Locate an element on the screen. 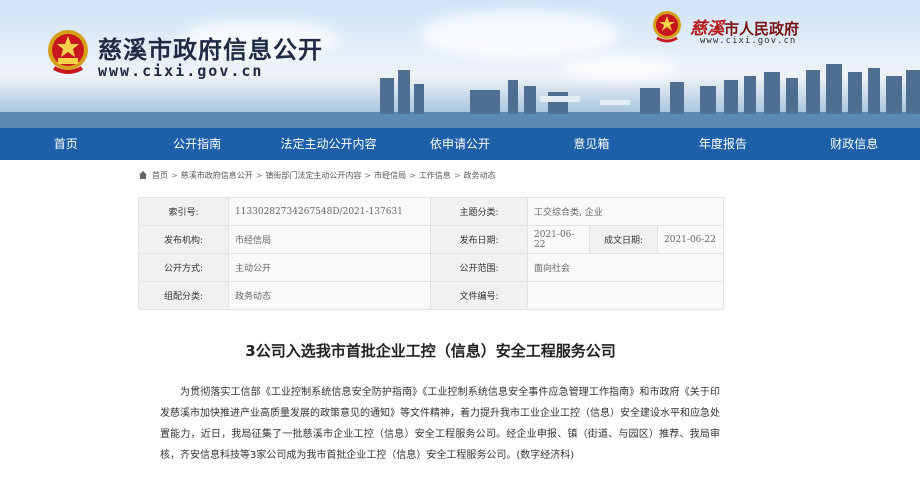 Image resolution: width=920 pixels, height=484 pixels. breadcrumb-info-disclosure: 慈溪市政府信息公开 is located at coordinates (217, 175).